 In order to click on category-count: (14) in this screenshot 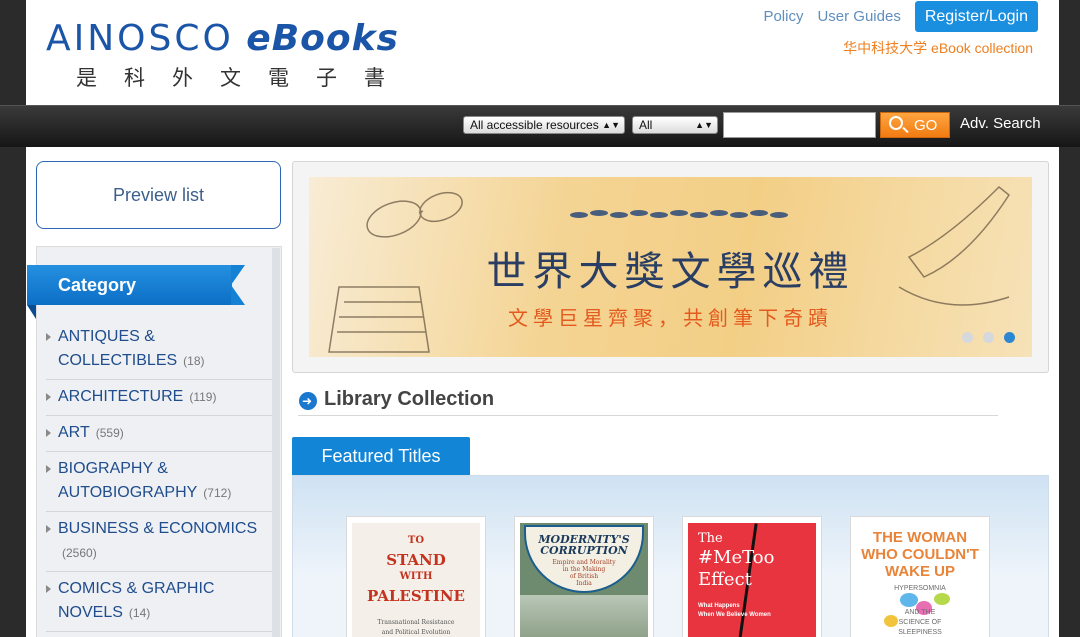, I will do `click(139, 613)`.